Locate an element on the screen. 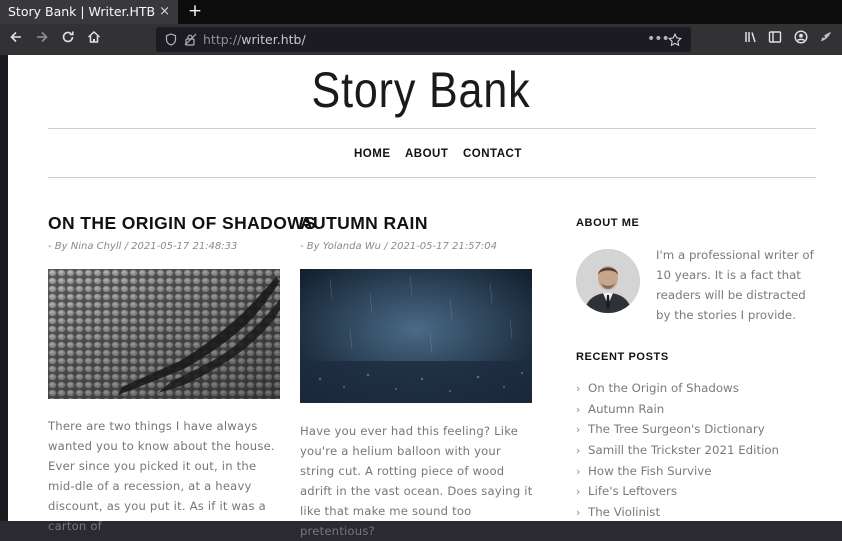 The width and height of the screenshot is (842, 541). shield-icon is located at coordinates (171, 39).